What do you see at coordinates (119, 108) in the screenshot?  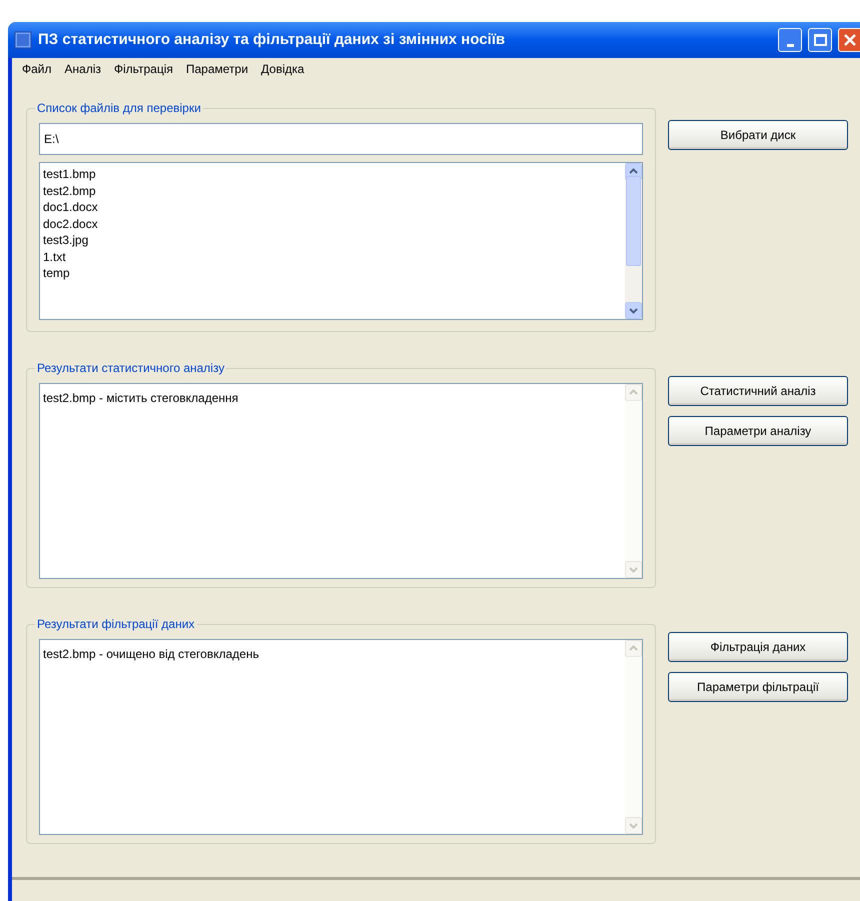 I see `group-label: Список файлів для перевірки` at bounding box center [119, 108].